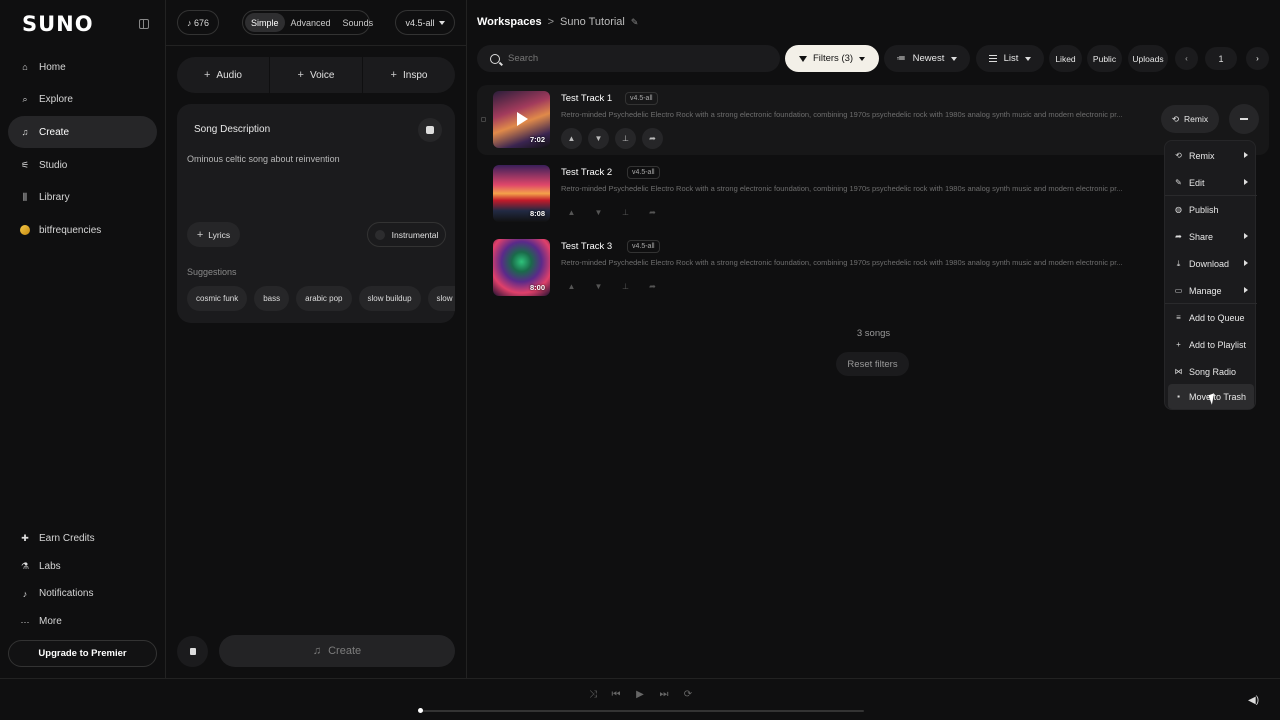  Describe the element at coordinates (586, 246) in the screenshot. I see `track-title: Test Track 3` at that location.